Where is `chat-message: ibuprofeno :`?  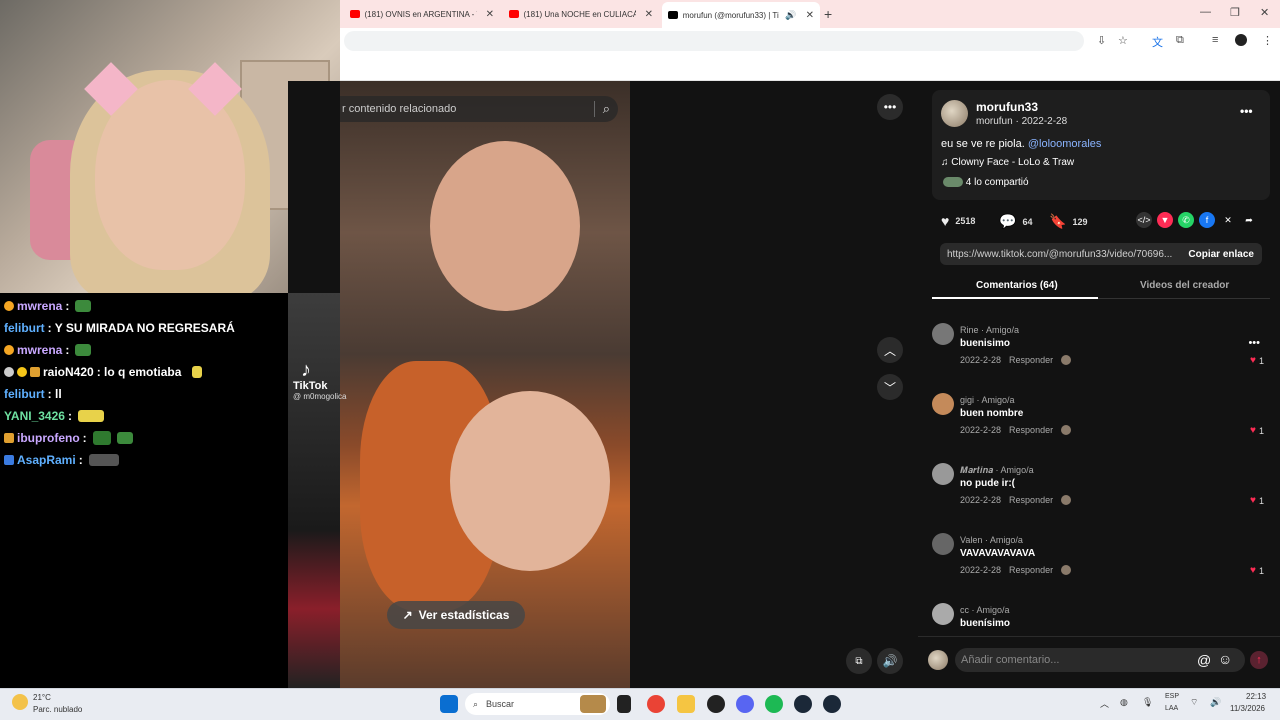 chat-message: ibuprofeno : is located at coordinates (144, 438).